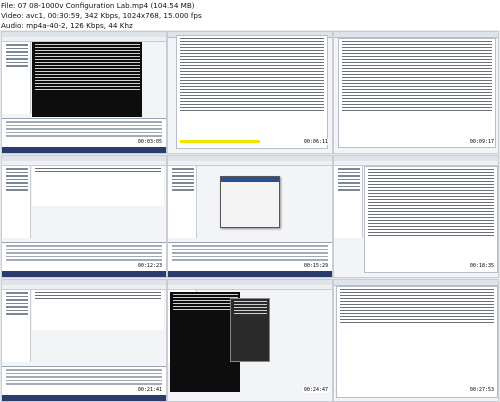  I want to click on timestamp: 00:12:23, so click(149, 266).